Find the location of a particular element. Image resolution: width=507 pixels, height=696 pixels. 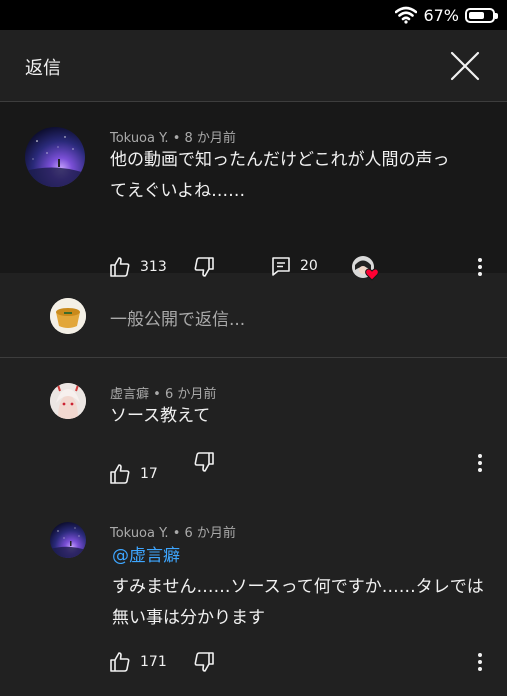

status-indicators: 67% is located at coordinates (446, 15).